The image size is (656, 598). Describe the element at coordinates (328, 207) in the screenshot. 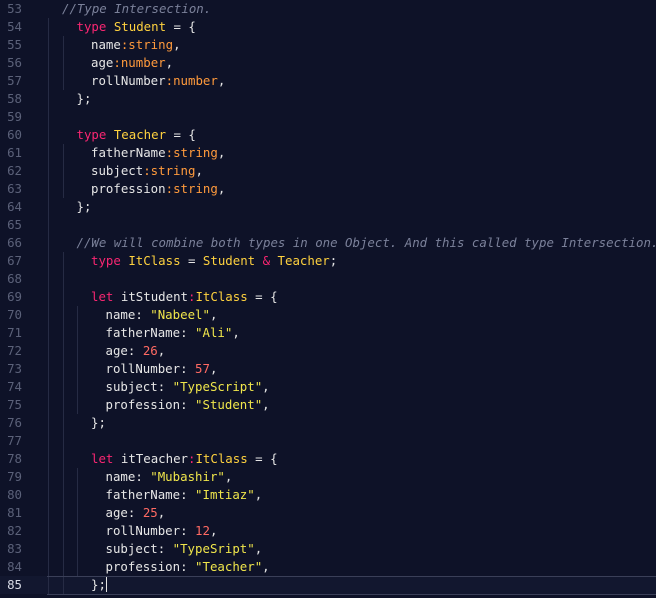

I see `code-line: 64};` at that location.